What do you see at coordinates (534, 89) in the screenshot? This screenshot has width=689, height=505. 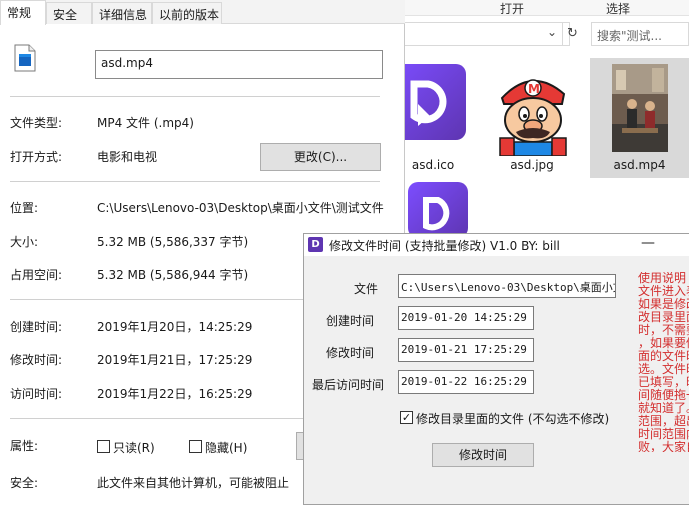 I see `svg-text: M` at bounding box center [534, 89].